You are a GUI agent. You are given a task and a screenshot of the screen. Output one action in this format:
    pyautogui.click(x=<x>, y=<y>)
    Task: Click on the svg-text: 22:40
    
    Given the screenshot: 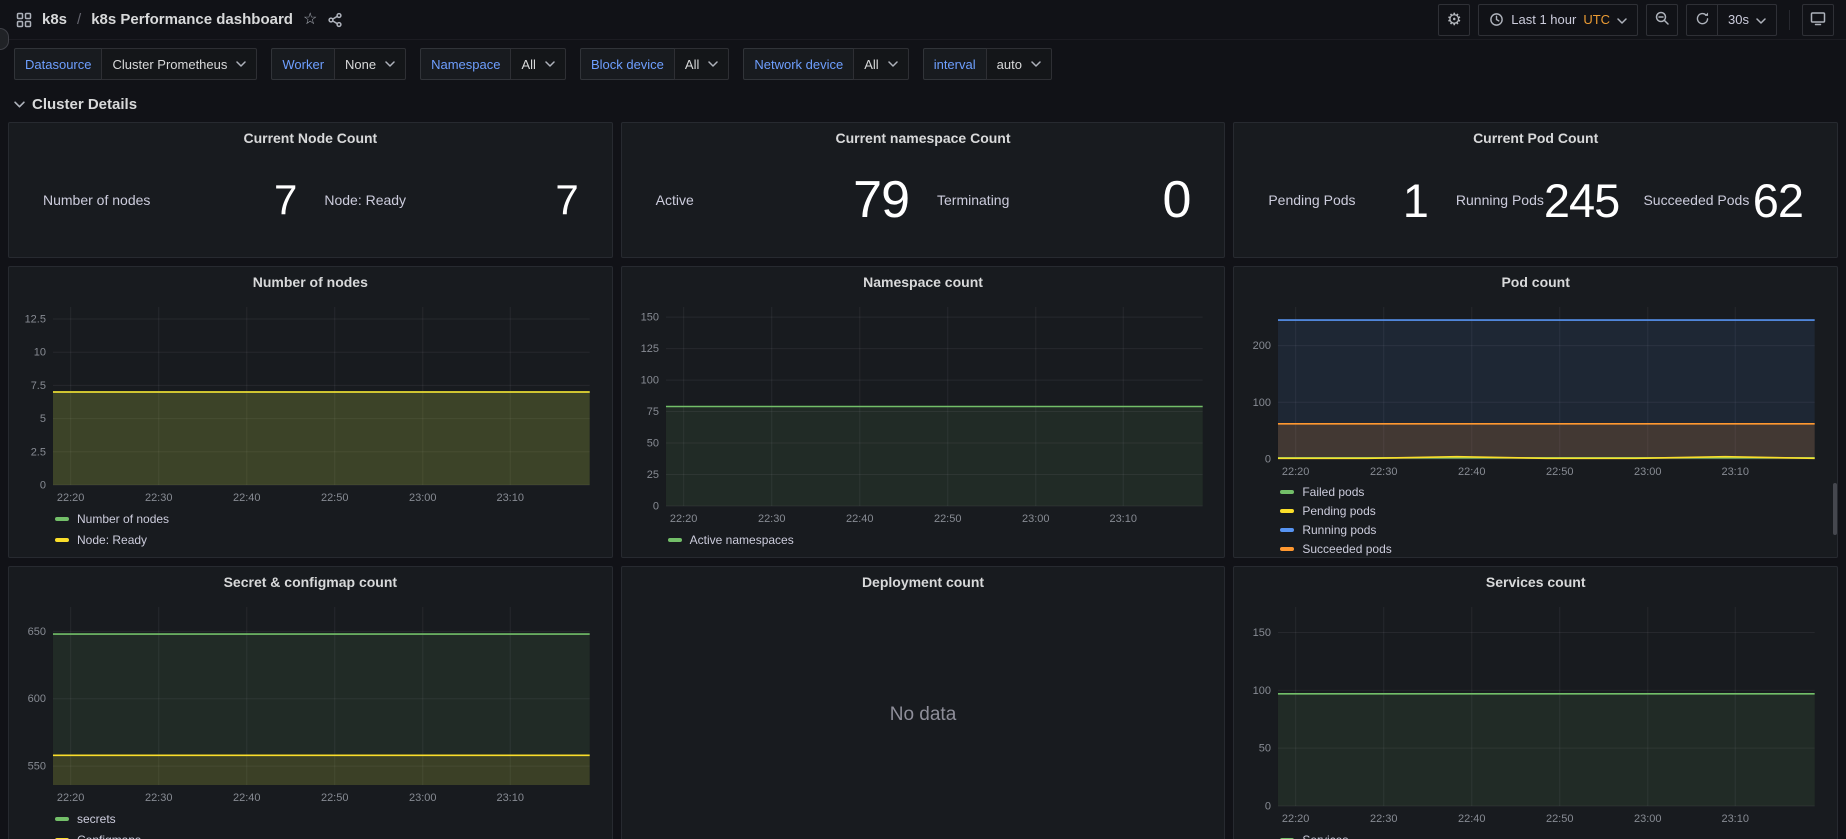 What is the action you would take?
    pyautogui.click(x=247, y=498)
    